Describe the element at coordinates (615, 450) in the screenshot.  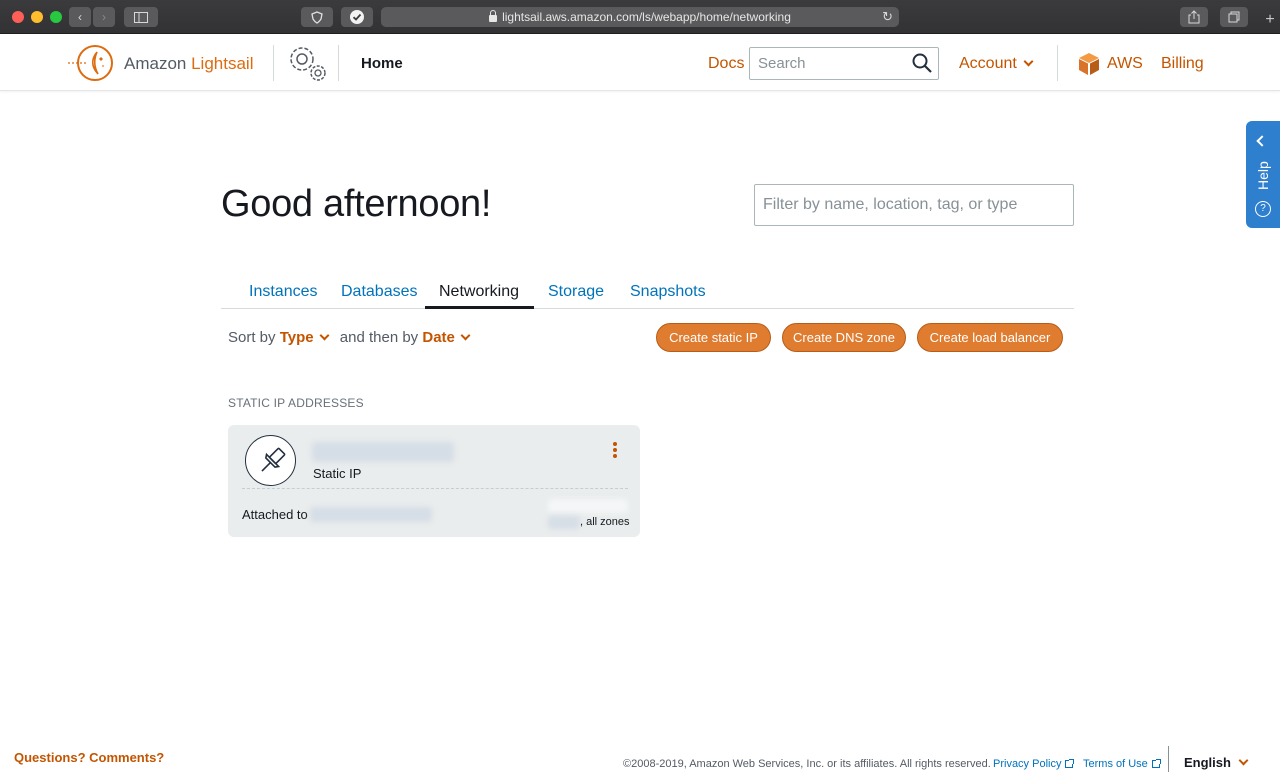
I see `more-options-icon` at that location.